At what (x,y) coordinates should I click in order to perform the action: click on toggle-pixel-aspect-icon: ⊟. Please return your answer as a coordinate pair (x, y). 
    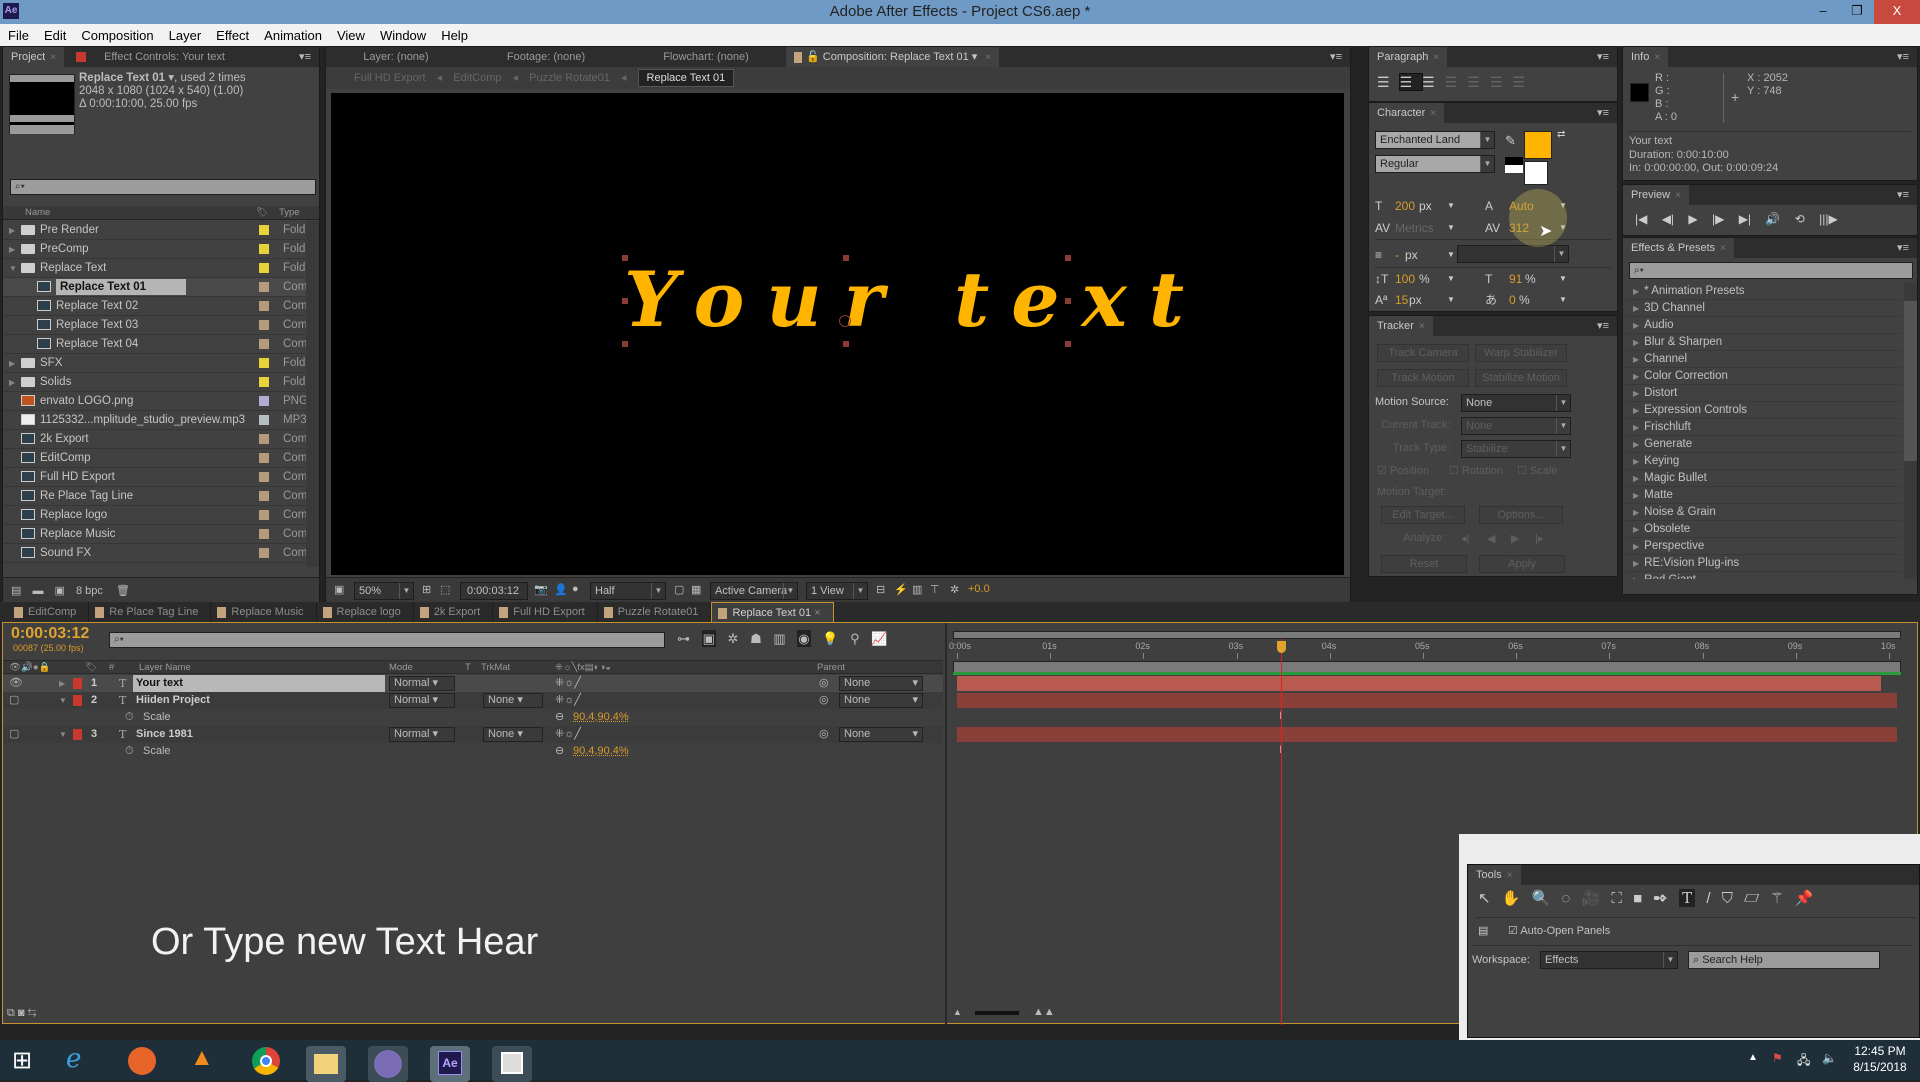
    Looking at the image, I should click on (880, 589).